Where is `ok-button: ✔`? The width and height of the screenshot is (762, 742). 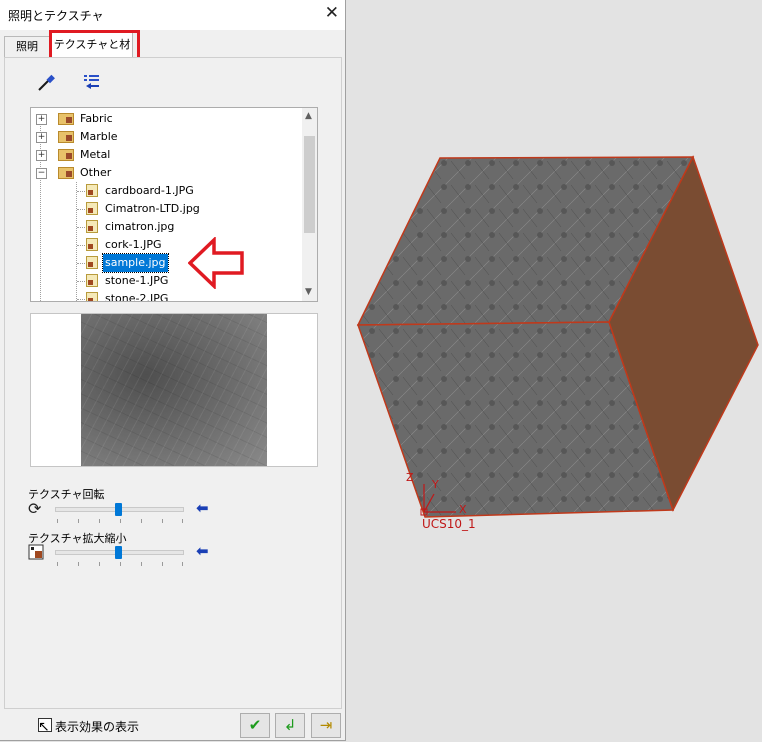
ok-button: ✔ is located at coordinates (255, 725).